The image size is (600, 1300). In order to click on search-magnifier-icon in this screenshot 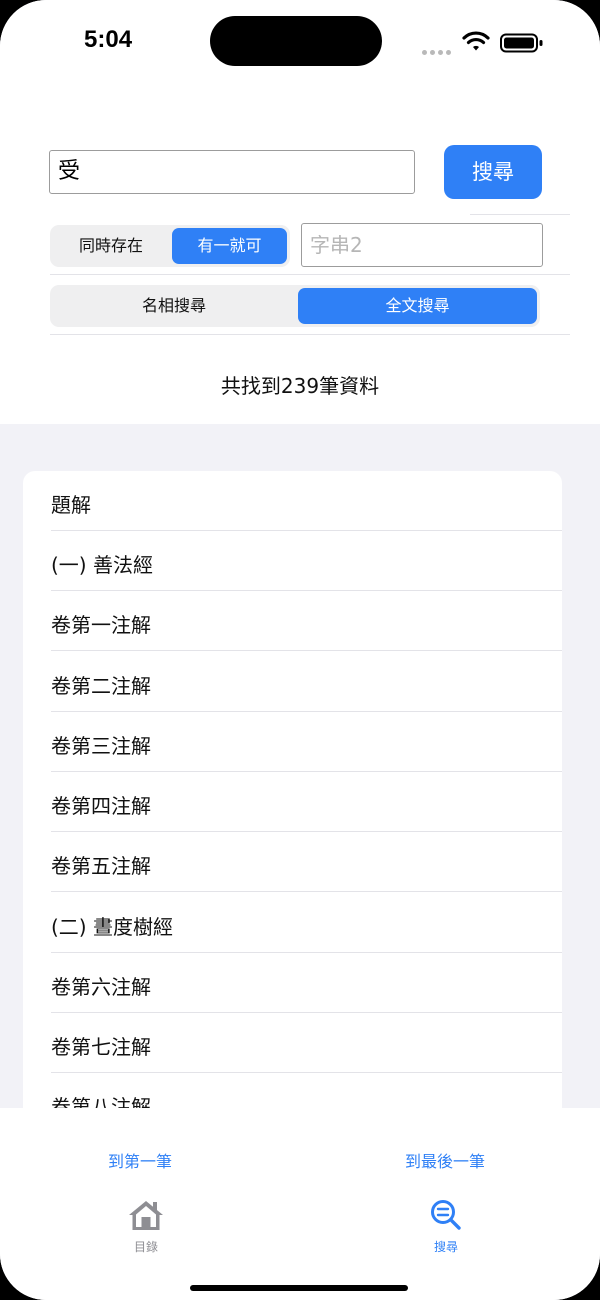, I will do `click(446, 1215)`.